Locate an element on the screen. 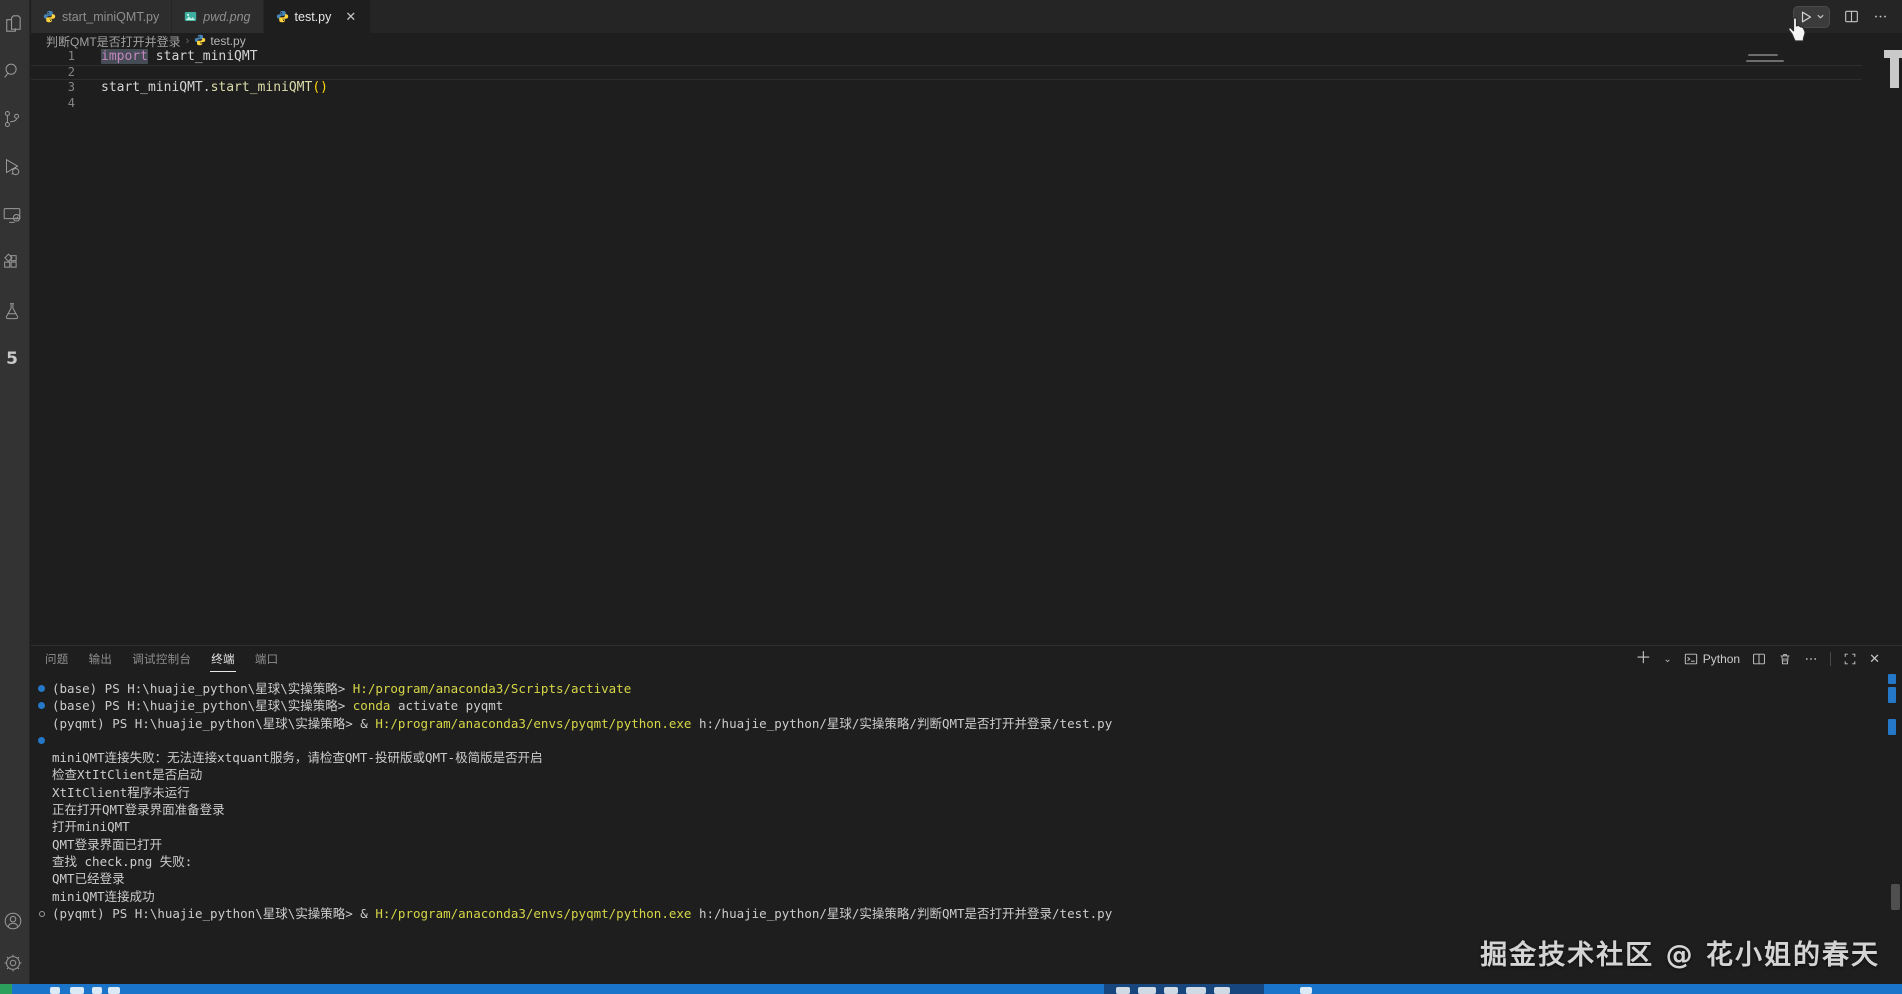 The width and height of the screenshot is (1902, 994). terminal-icon is located at coordinates (1690, 659).